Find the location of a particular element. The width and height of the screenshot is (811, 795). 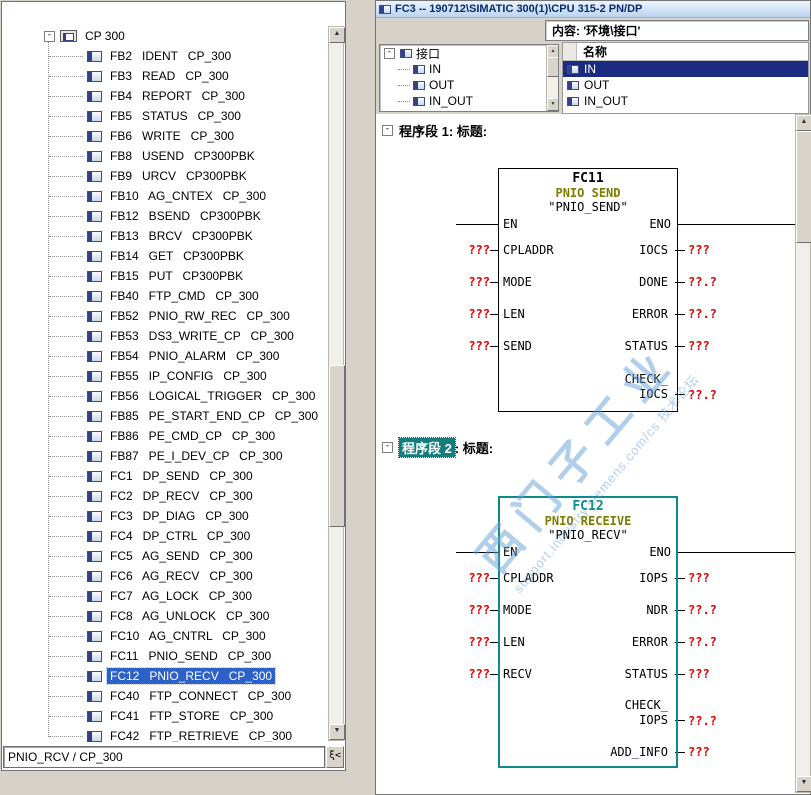

tree-item-label: FC1 DP_SEND CP_300 is located at coordinates (181, 476).